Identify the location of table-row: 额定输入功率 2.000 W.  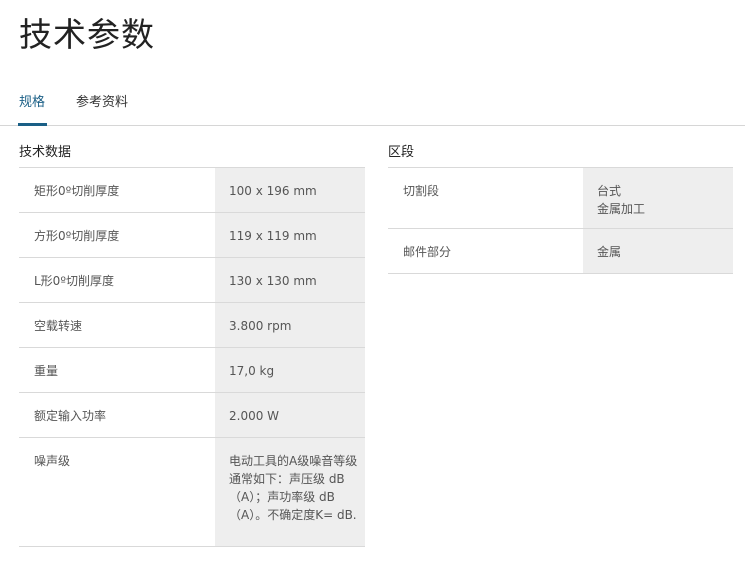
(192, 415).